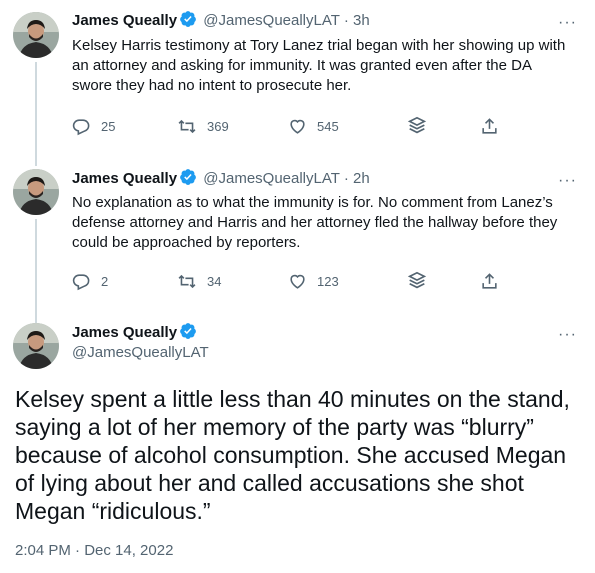 The image size is (595, 573). I want to click on retweet-count: 34, so click(214, 281).